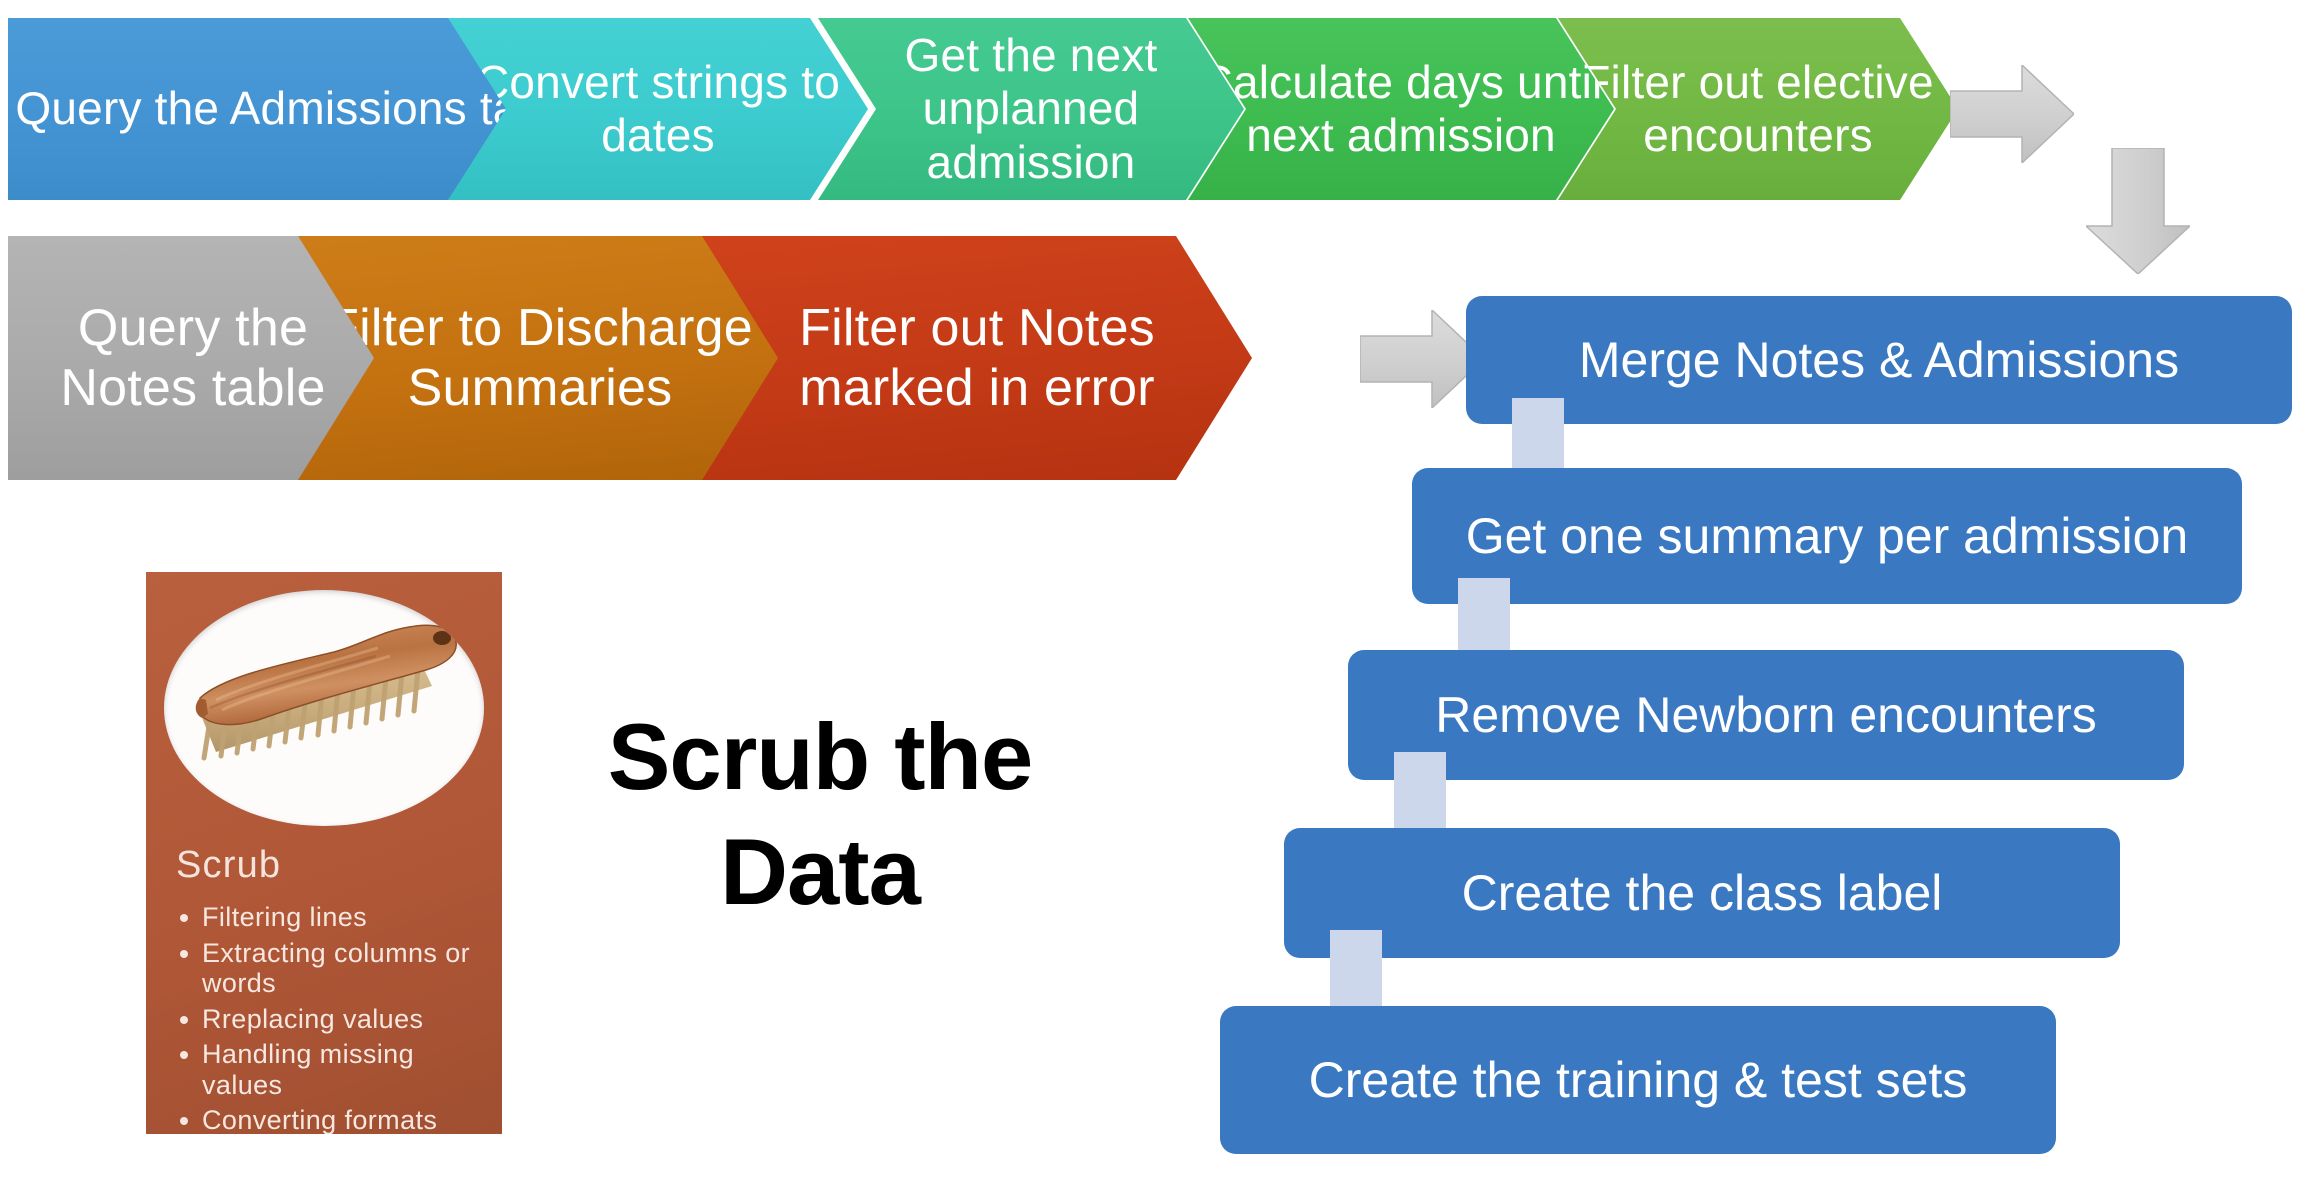  Describe the element at coordinates (820, 871) in the screenshot. I see `page-title-line-2: Data` at that location.